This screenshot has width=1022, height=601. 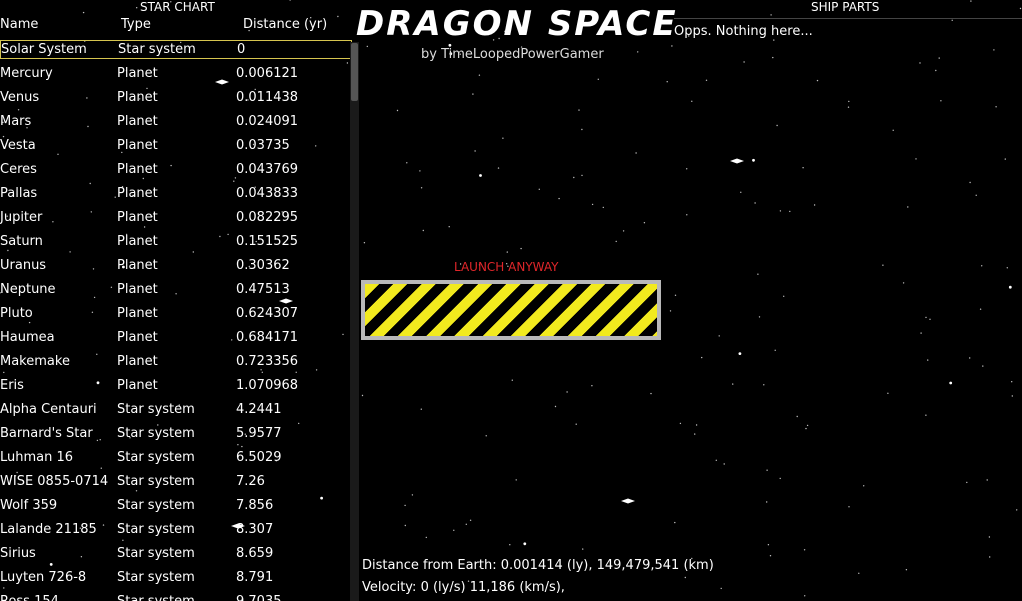 What do you see at coordinates (176, 434) in the screenshot?
I see `star-chart-row: Barnard's Star Star system 5.9577` at bounding box center [176, 434].